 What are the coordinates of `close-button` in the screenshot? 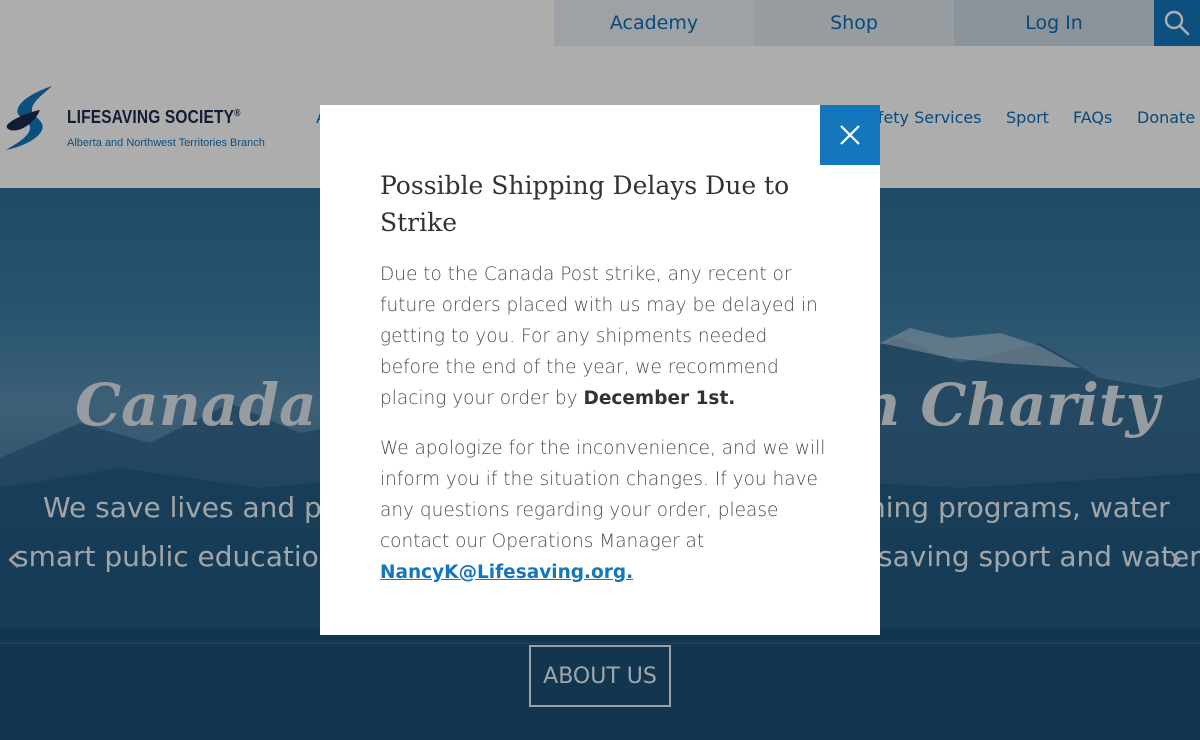 It's located at (850, 135).